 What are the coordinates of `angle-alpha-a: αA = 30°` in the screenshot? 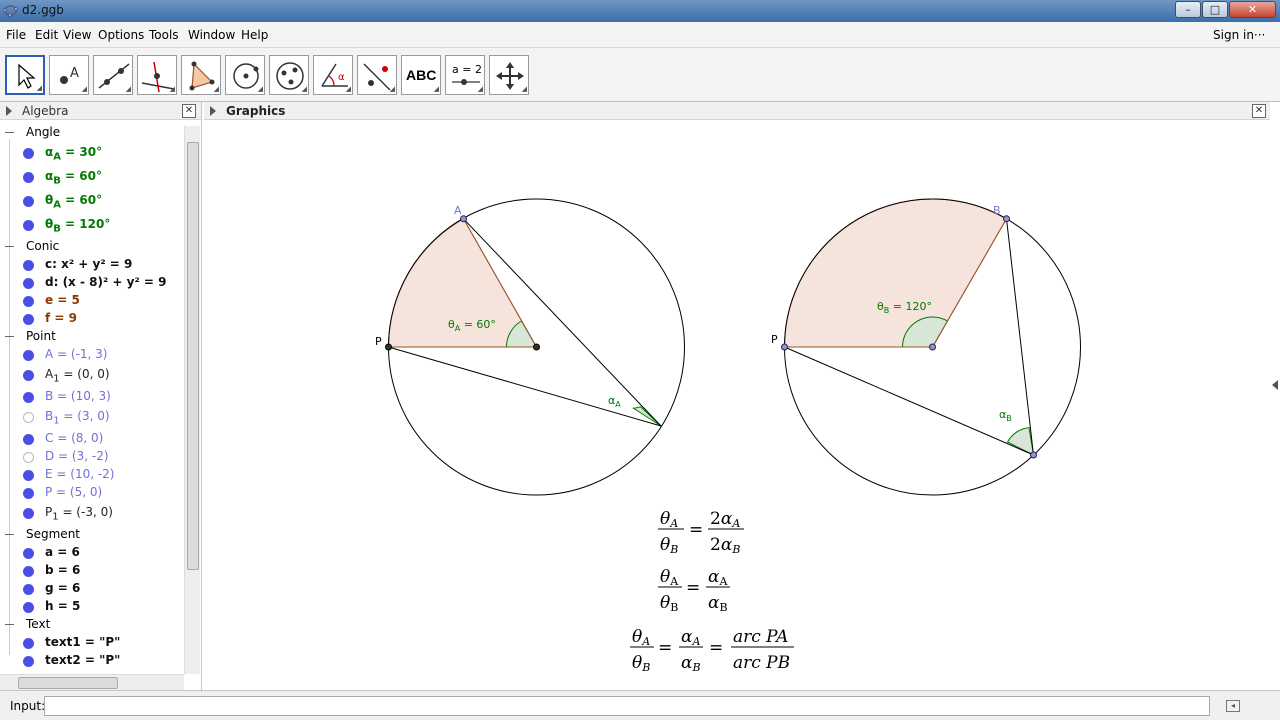 It's located at (73, 153).